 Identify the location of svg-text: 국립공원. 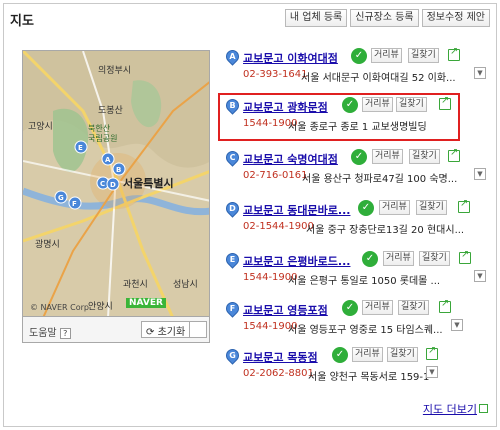
(102, 138).